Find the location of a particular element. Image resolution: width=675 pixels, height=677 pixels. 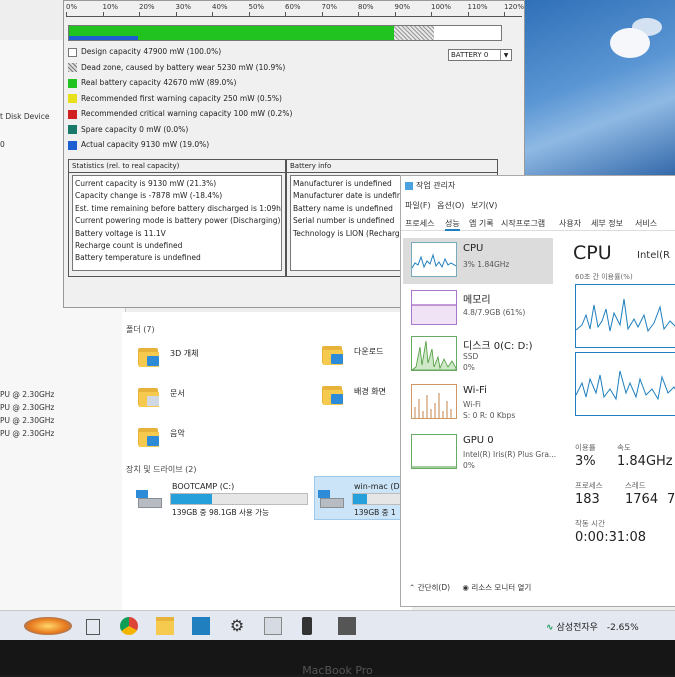

task-view-icon is located at coordinates (93, 627).